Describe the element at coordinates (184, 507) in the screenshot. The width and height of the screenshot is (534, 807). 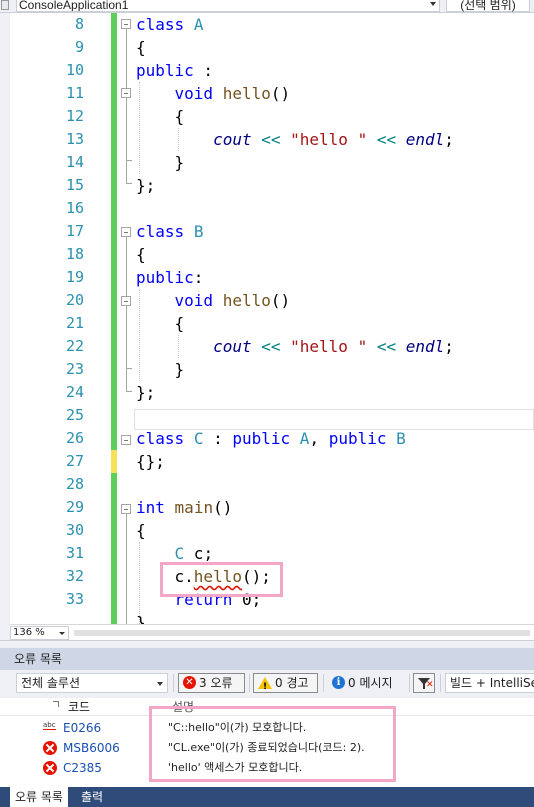
I see `code-line: int main()` at that location.